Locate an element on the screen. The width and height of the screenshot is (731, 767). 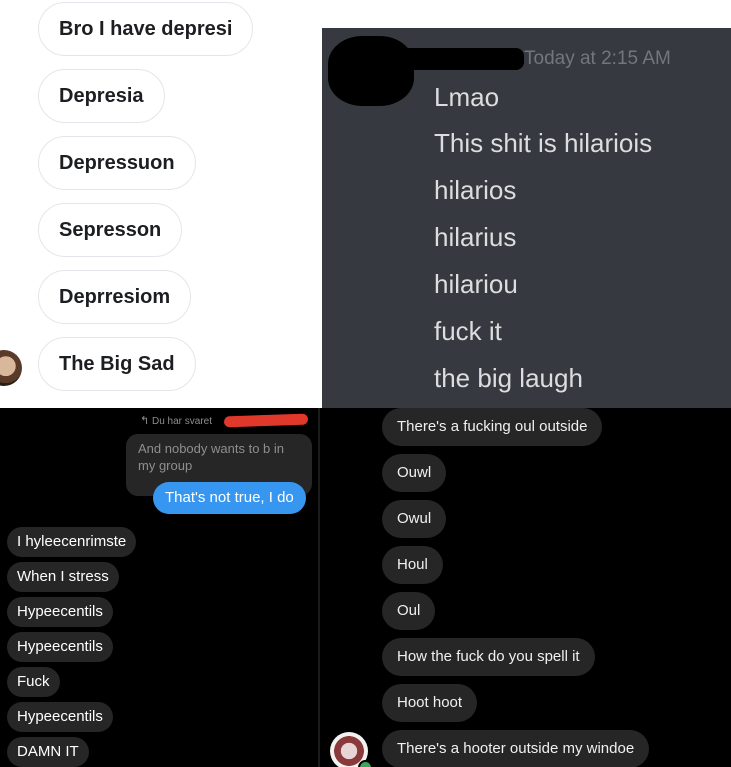
message-timestamp: Today at 2:15 AM is located at coordinates (597, 58).